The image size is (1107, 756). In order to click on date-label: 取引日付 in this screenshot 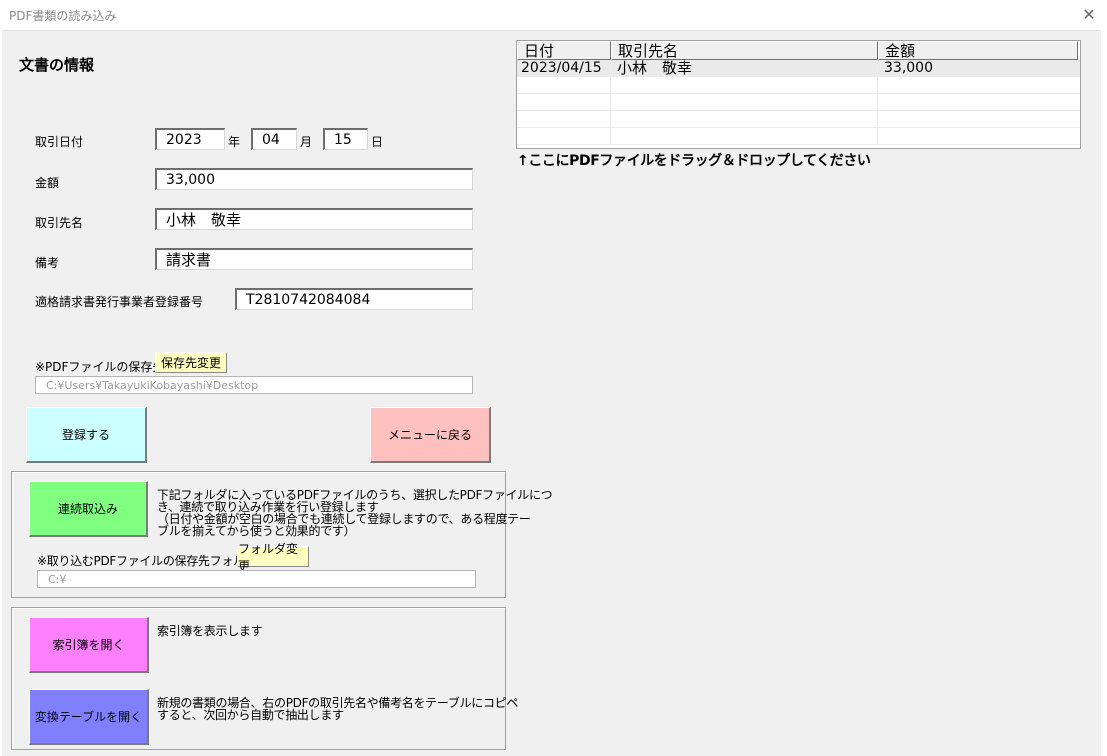, I will do `click(59, 142)`.